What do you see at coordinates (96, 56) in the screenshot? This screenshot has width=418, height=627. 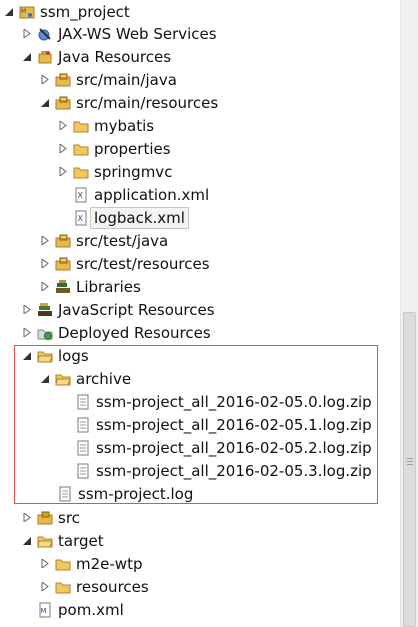 I see `tree-item-java-resources: Java Resources` at bounding box center [96, 56].